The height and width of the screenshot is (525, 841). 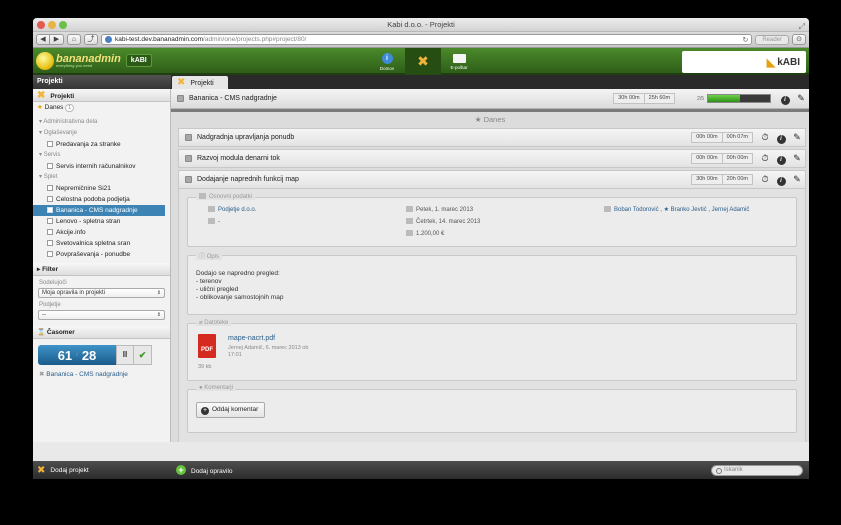 I want to click on info-icon: i, so click(x=785, y=100).